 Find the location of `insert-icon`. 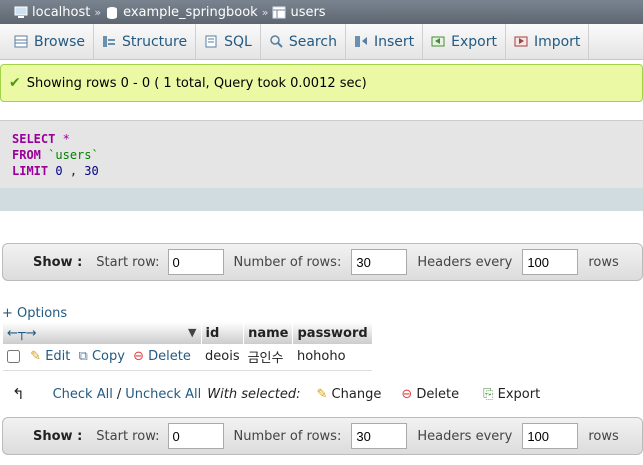

insert-icon is located at coordinates (360, 41).